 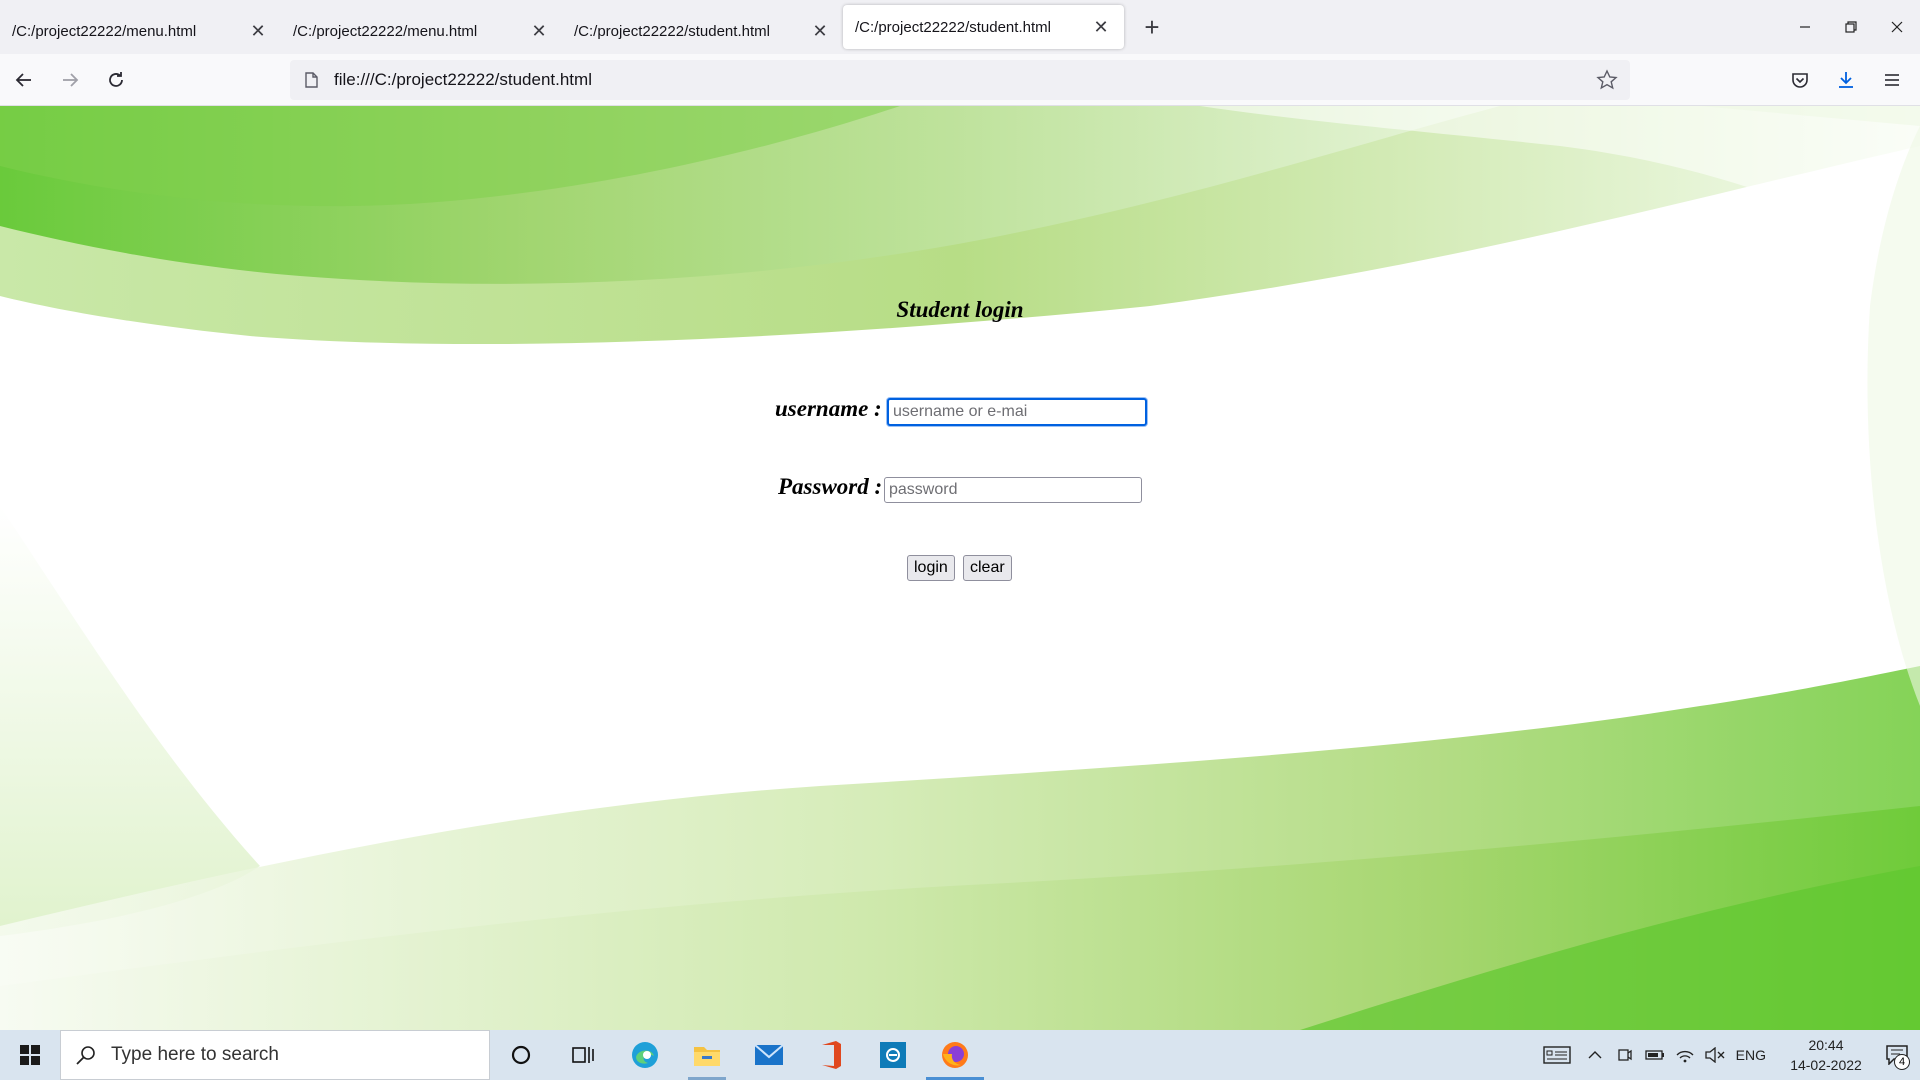 I want to click on forward-arrow-icon, so click(x=70, y=80).